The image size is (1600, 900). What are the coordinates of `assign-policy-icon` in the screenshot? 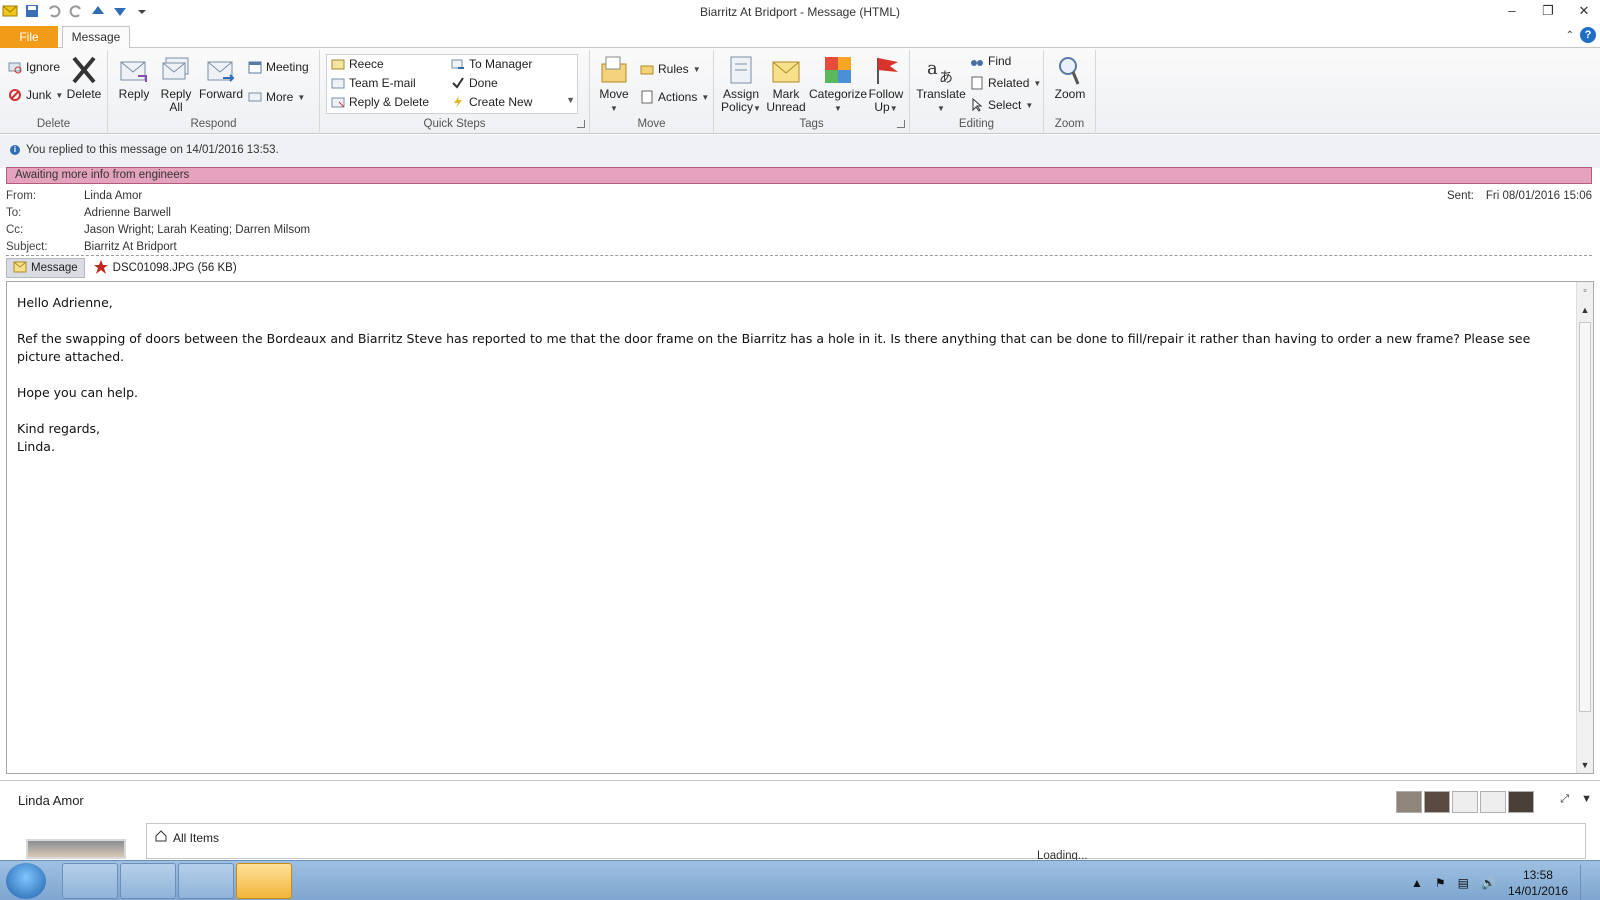 It's located at (741, 70).